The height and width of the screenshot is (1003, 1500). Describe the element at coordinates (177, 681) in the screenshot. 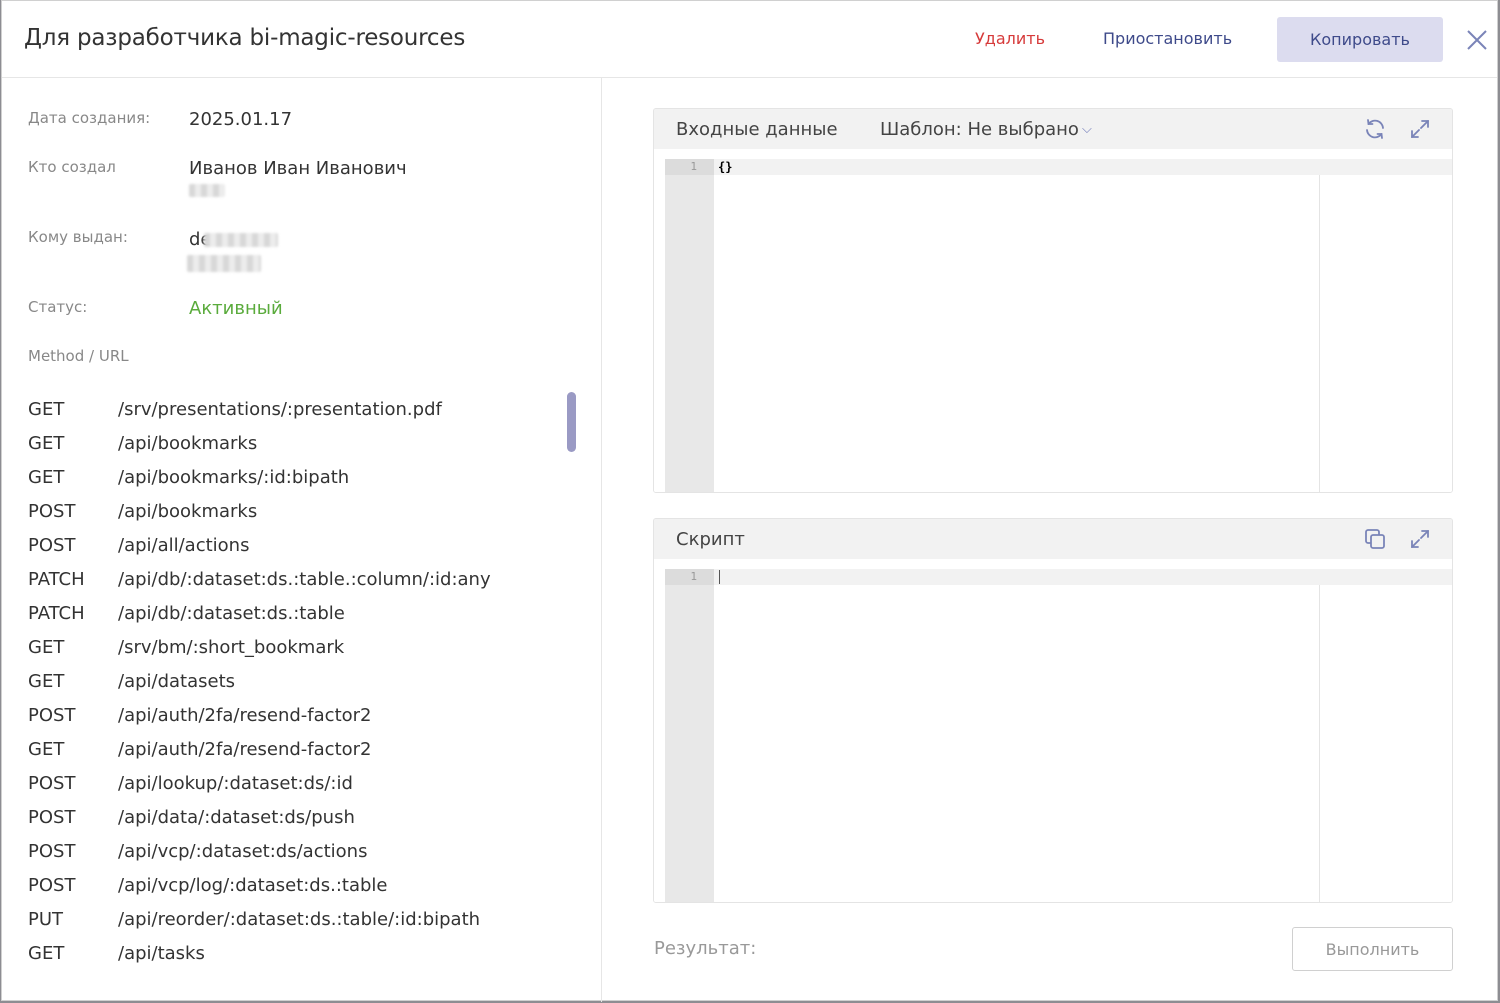

I see `route-url: /api/datasets` at that location.